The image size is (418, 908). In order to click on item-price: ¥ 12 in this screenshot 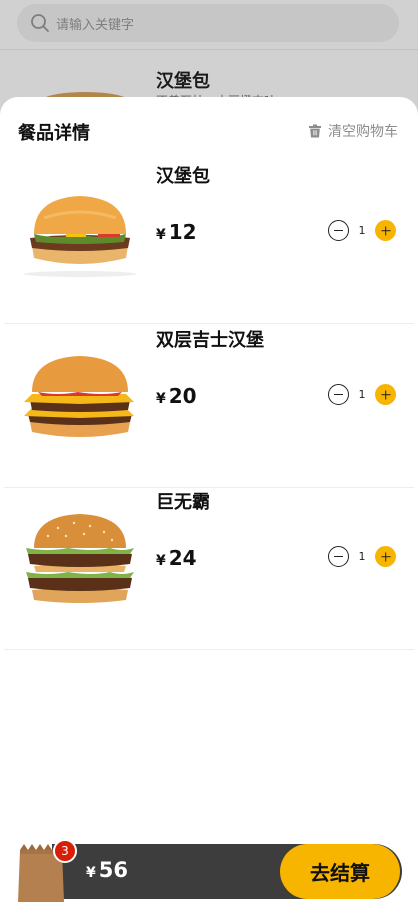, I will do `click(176, 232)`.